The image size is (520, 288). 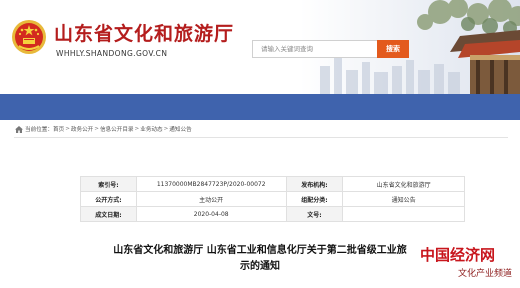 I want to click on index-label: 索引号:, so click(x=108, y=184).